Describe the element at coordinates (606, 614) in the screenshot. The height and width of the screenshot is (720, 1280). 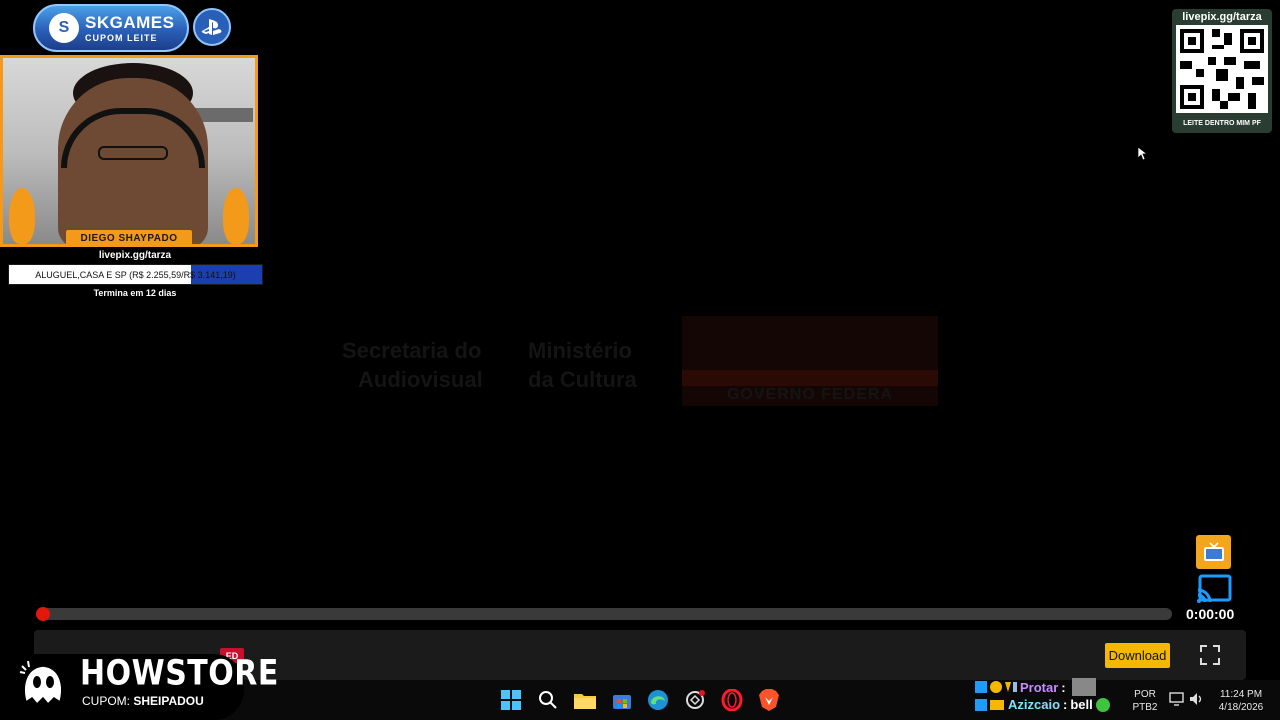
I see `seek-bar` at that location.